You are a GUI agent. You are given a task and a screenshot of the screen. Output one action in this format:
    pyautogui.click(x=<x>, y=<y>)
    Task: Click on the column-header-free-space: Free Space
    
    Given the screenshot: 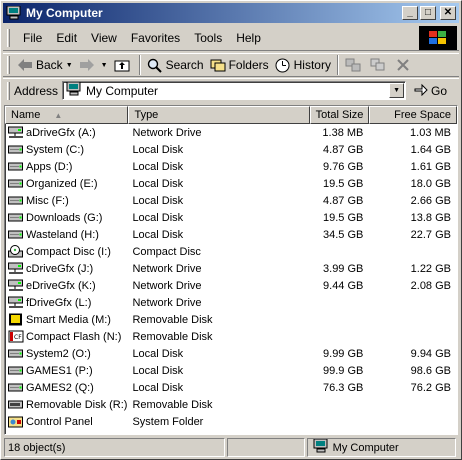 What is the action you would take?
    pyautogui.click(x=413, y=115)
    